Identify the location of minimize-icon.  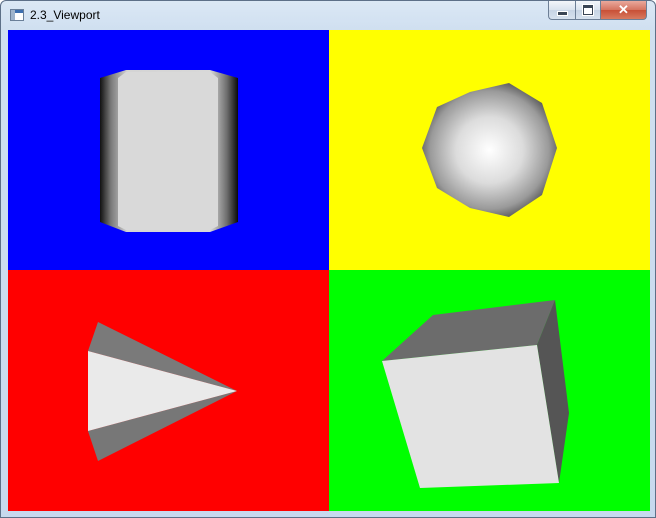
(562, 13).